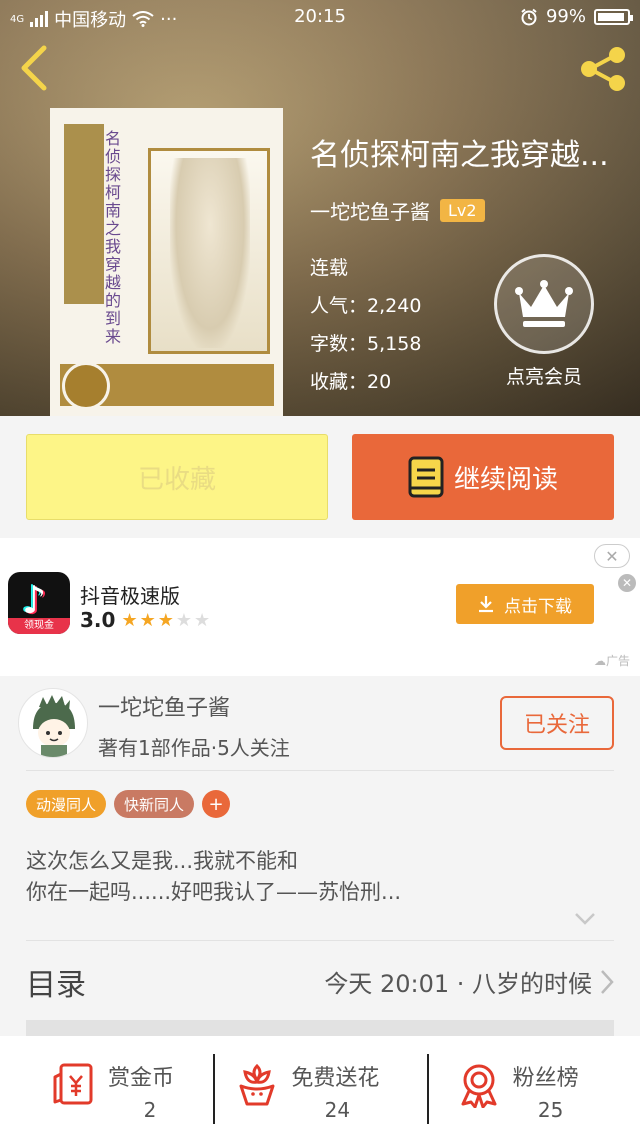 The height and width of the screenshot is (1138, 640). I want to click on back-button, so click(34, 69).